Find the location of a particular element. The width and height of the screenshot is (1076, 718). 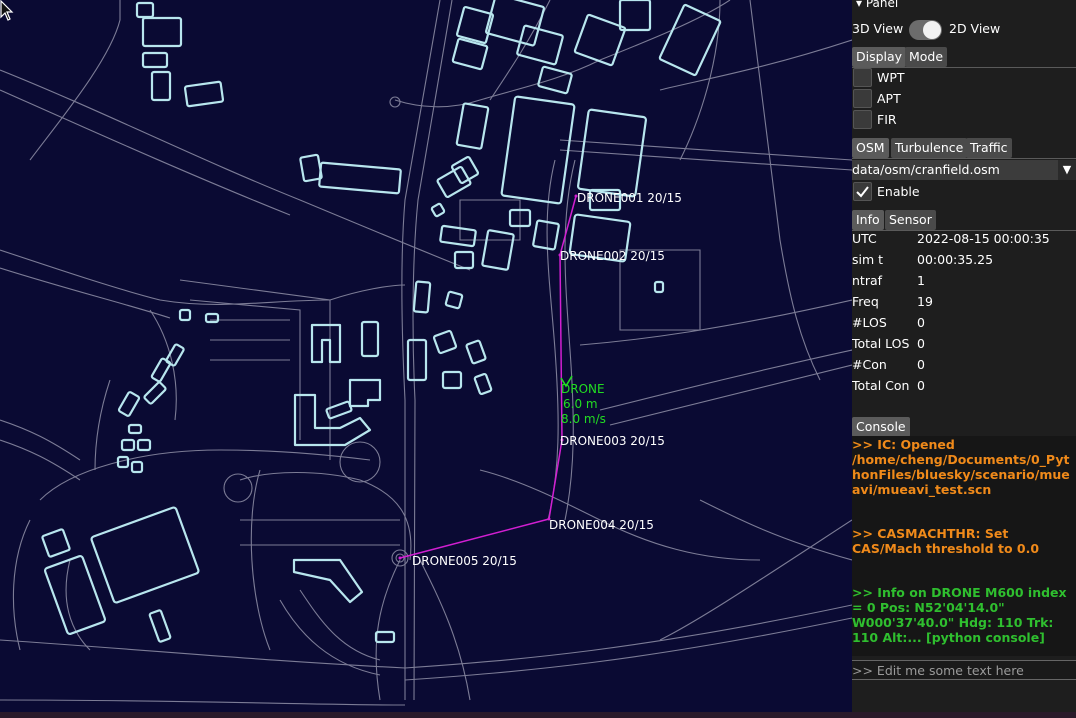

tab-console: Console is located at coordinates (881, 427).